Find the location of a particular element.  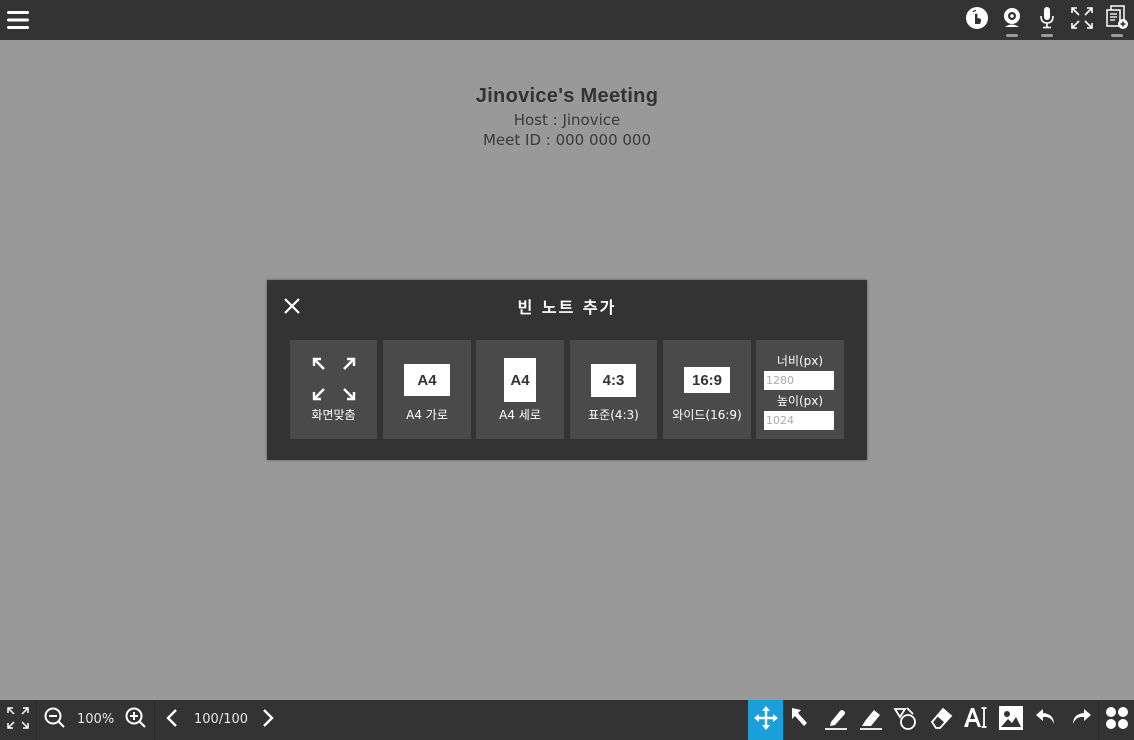

bottom-toolbar: 100% 100/100 is located at coordinates (567, 720).